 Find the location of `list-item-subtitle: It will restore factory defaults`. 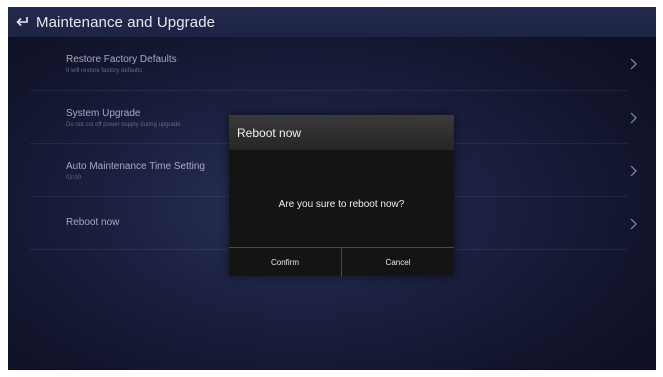

list-item-subtitle: It will restore factory defaults is located at coordinates (104, 71).